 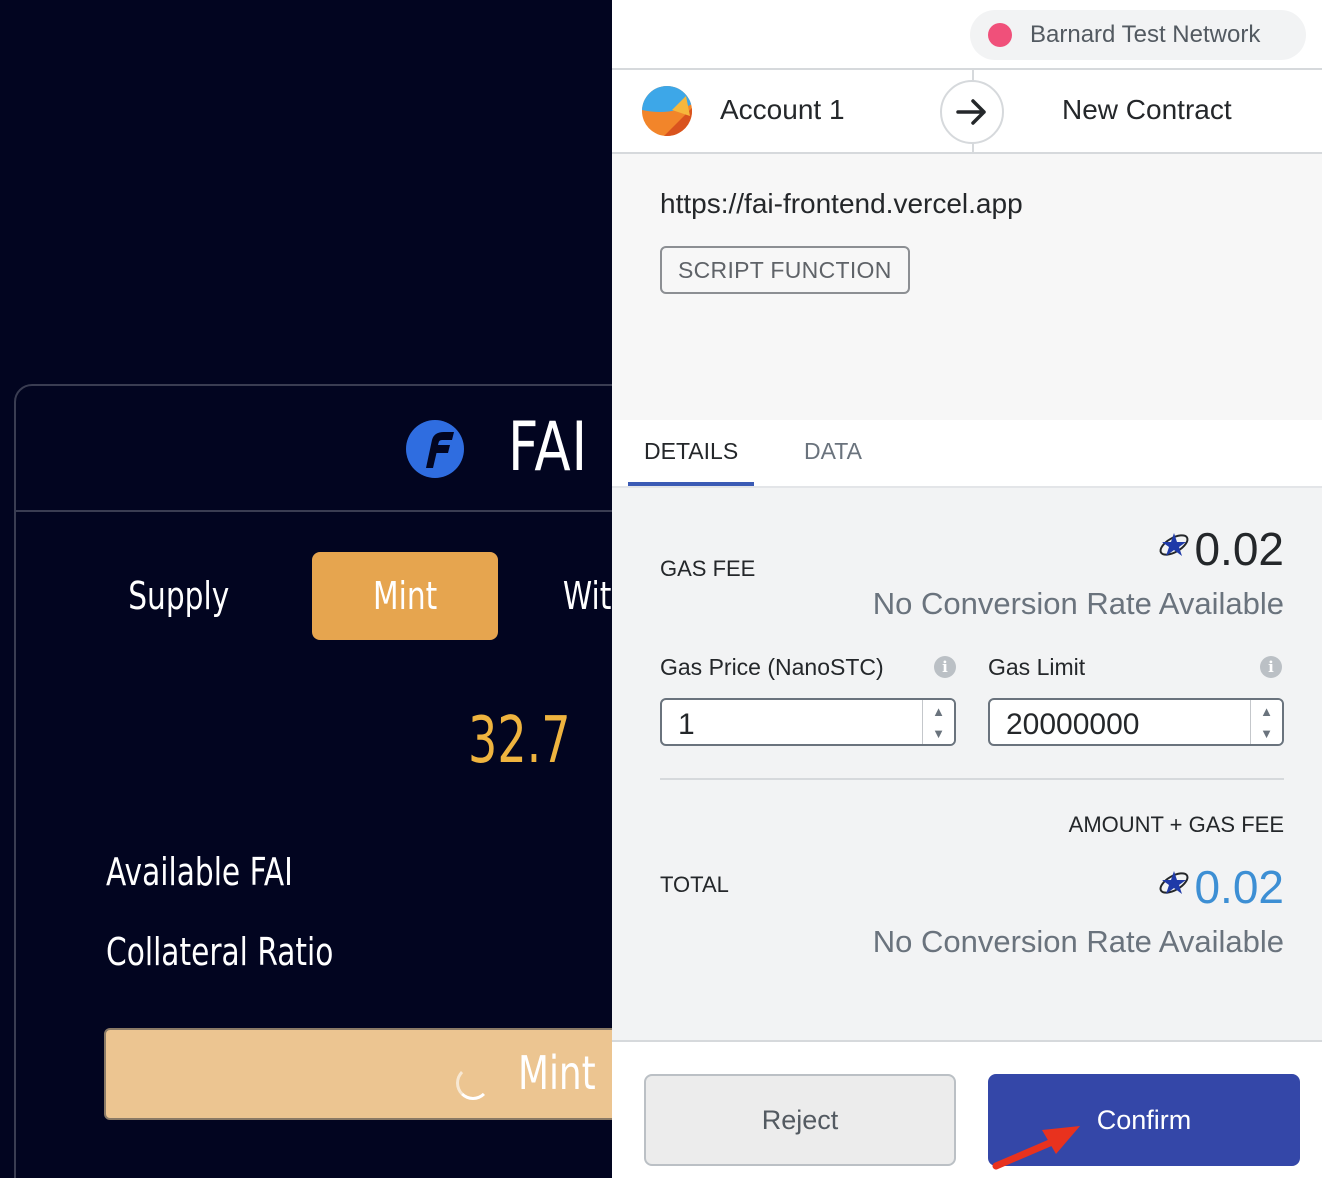 What do you see at coordinates (179, 596) in the screenshot?
I see `tab-supply: Supply` at bounding box center [179, 596].